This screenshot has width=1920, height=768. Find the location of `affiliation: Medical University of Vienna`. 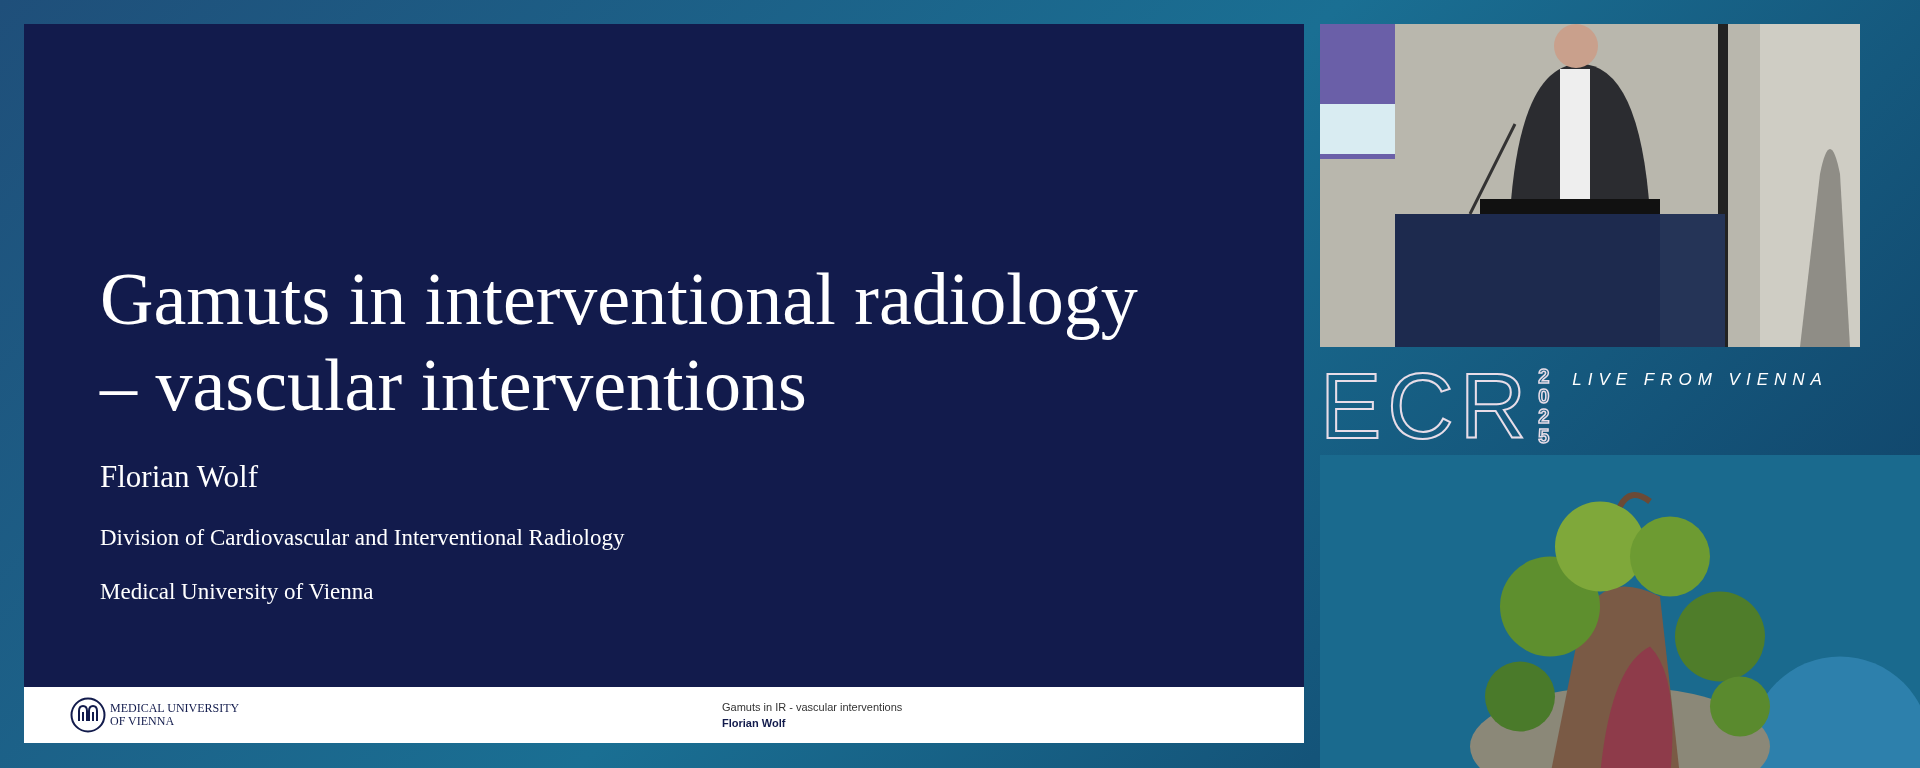

affiliation: Medical University of Vienna is located at coordinates (237, 592).